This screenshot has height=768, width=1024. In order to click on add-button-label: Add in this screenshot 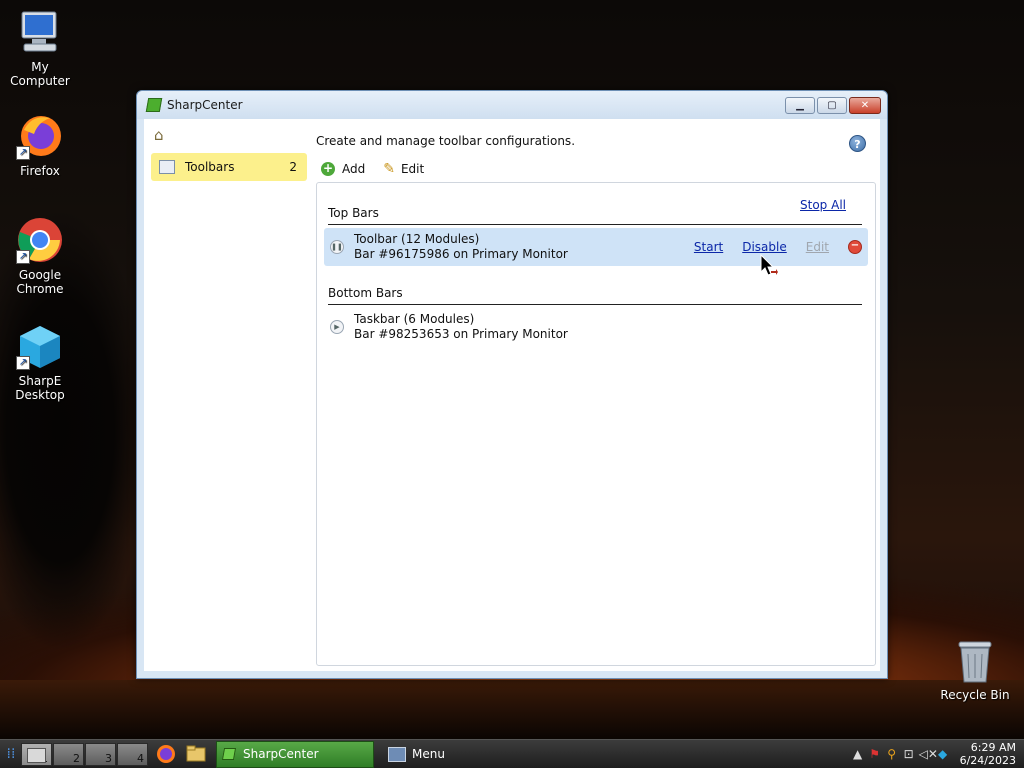, I will do `click(354, 169)`.